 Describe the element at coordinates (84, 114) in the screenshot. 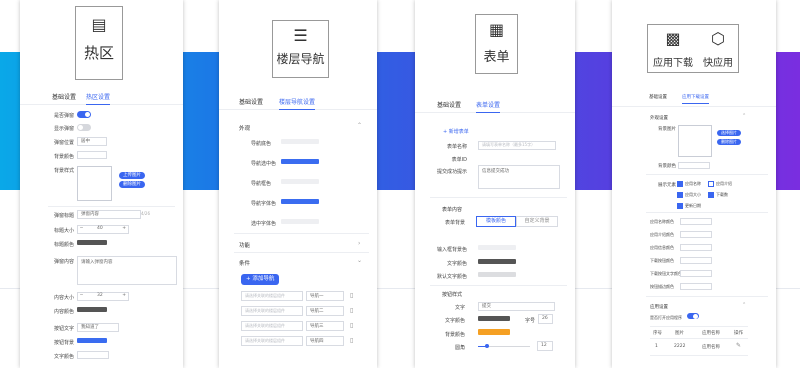

I see `popup-toggle` at that location.